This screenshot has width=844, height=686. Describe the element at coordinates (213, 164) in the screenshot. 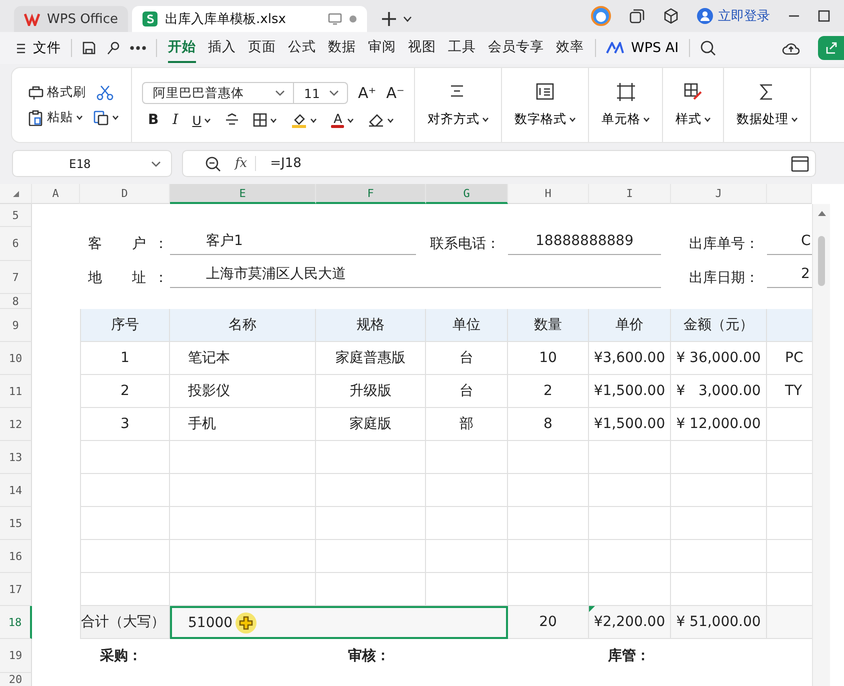

I see `zoom-icon` at that location.